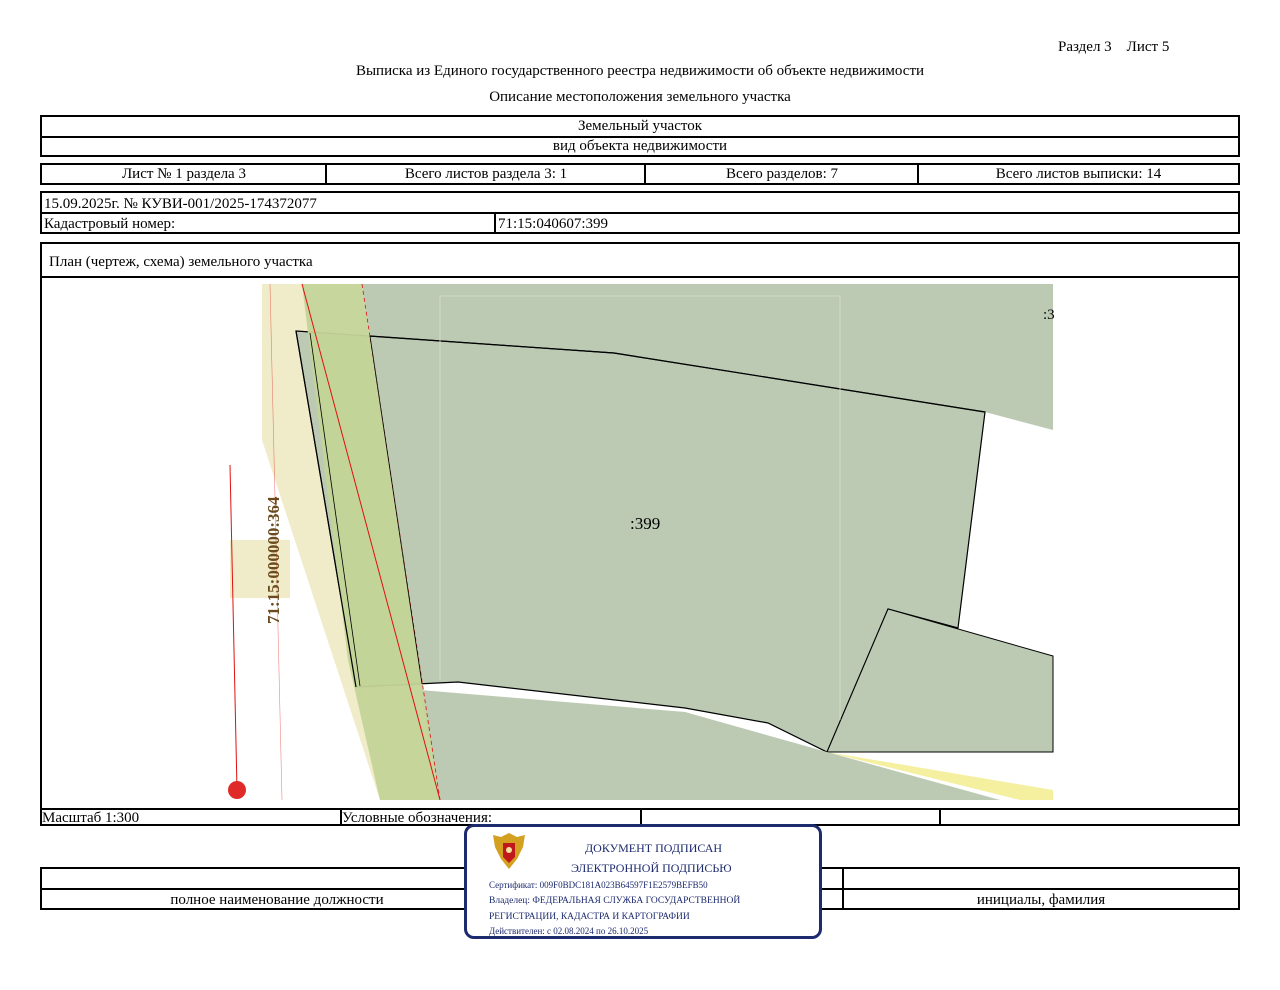 Image resolution: width=1280 pixels, height=990 pixels. I want to click on date-number: 15.09.2025г. № КУВИ-001/2025-174372077, so click(180, 204).